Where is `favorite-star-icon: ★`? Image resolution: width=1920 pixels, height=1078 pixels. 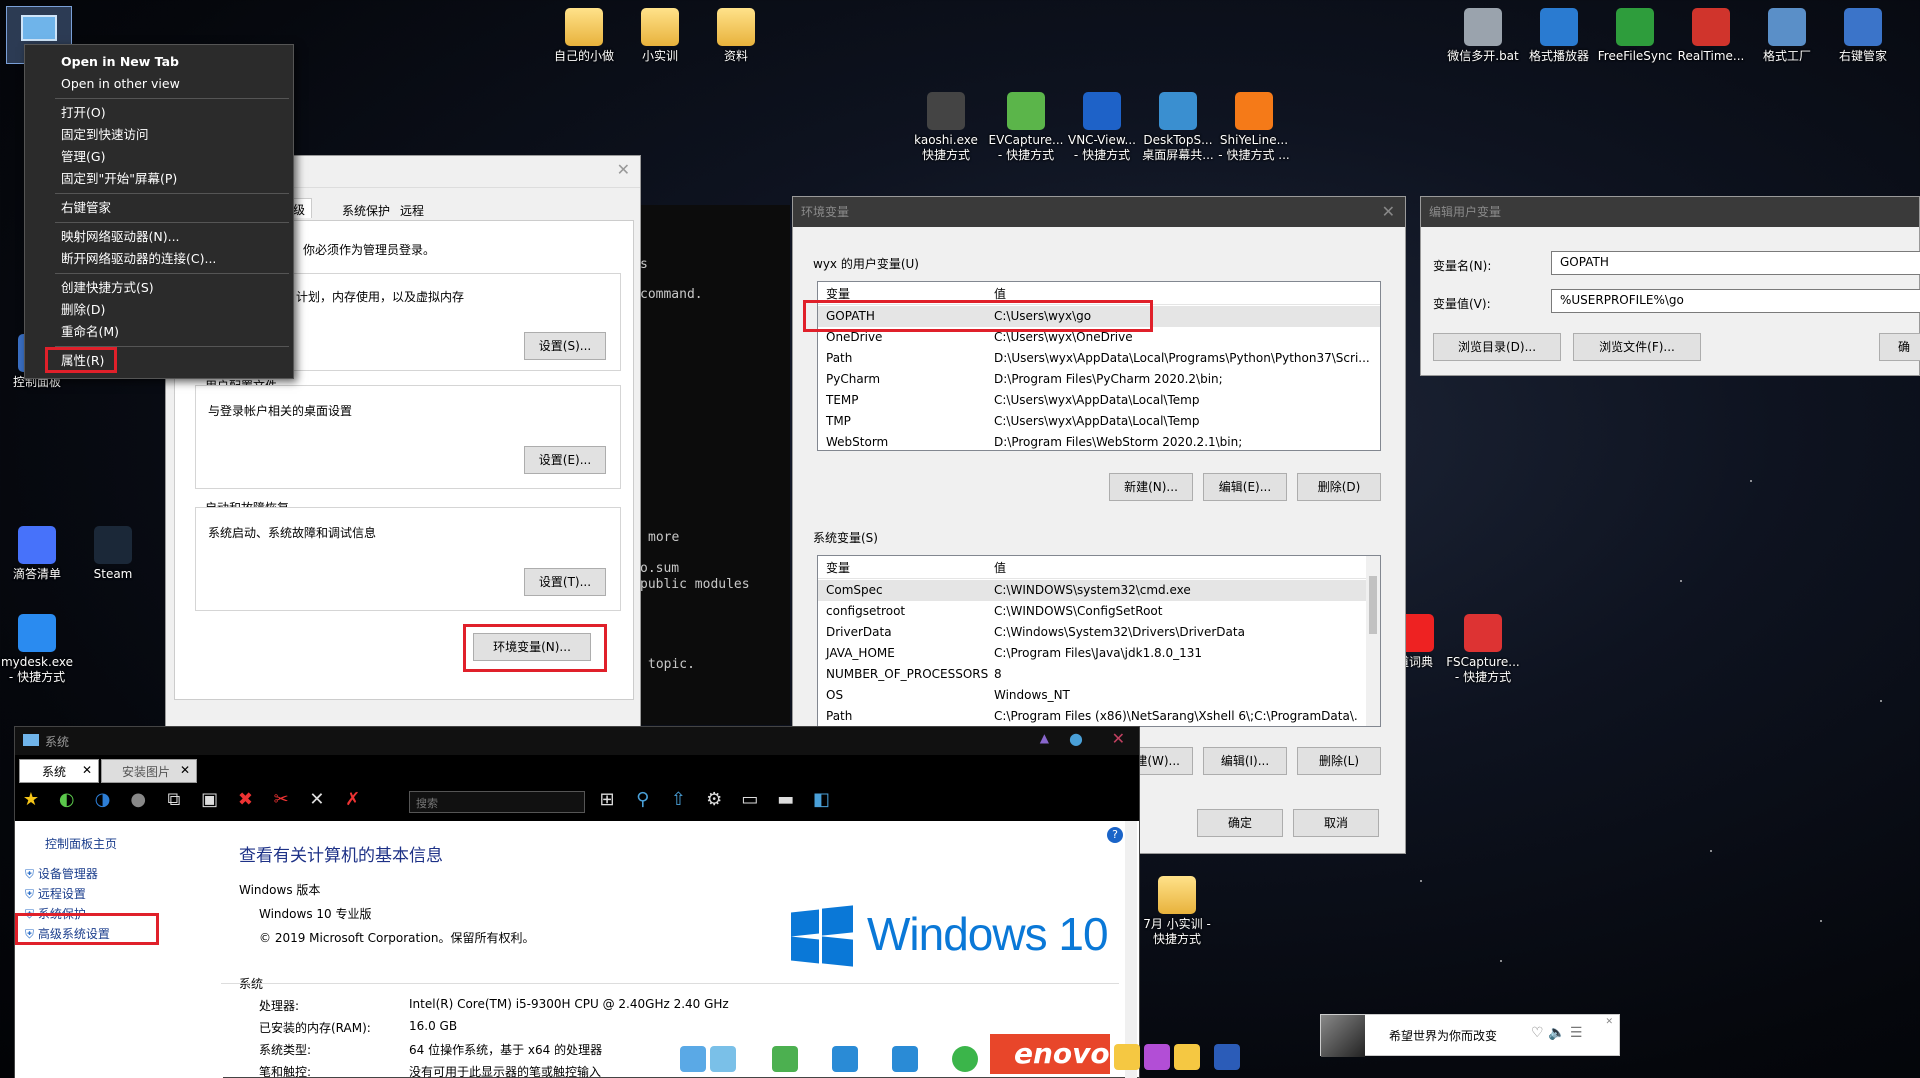
favorite-star-icon: ★ is located at coordinates (31, 800).